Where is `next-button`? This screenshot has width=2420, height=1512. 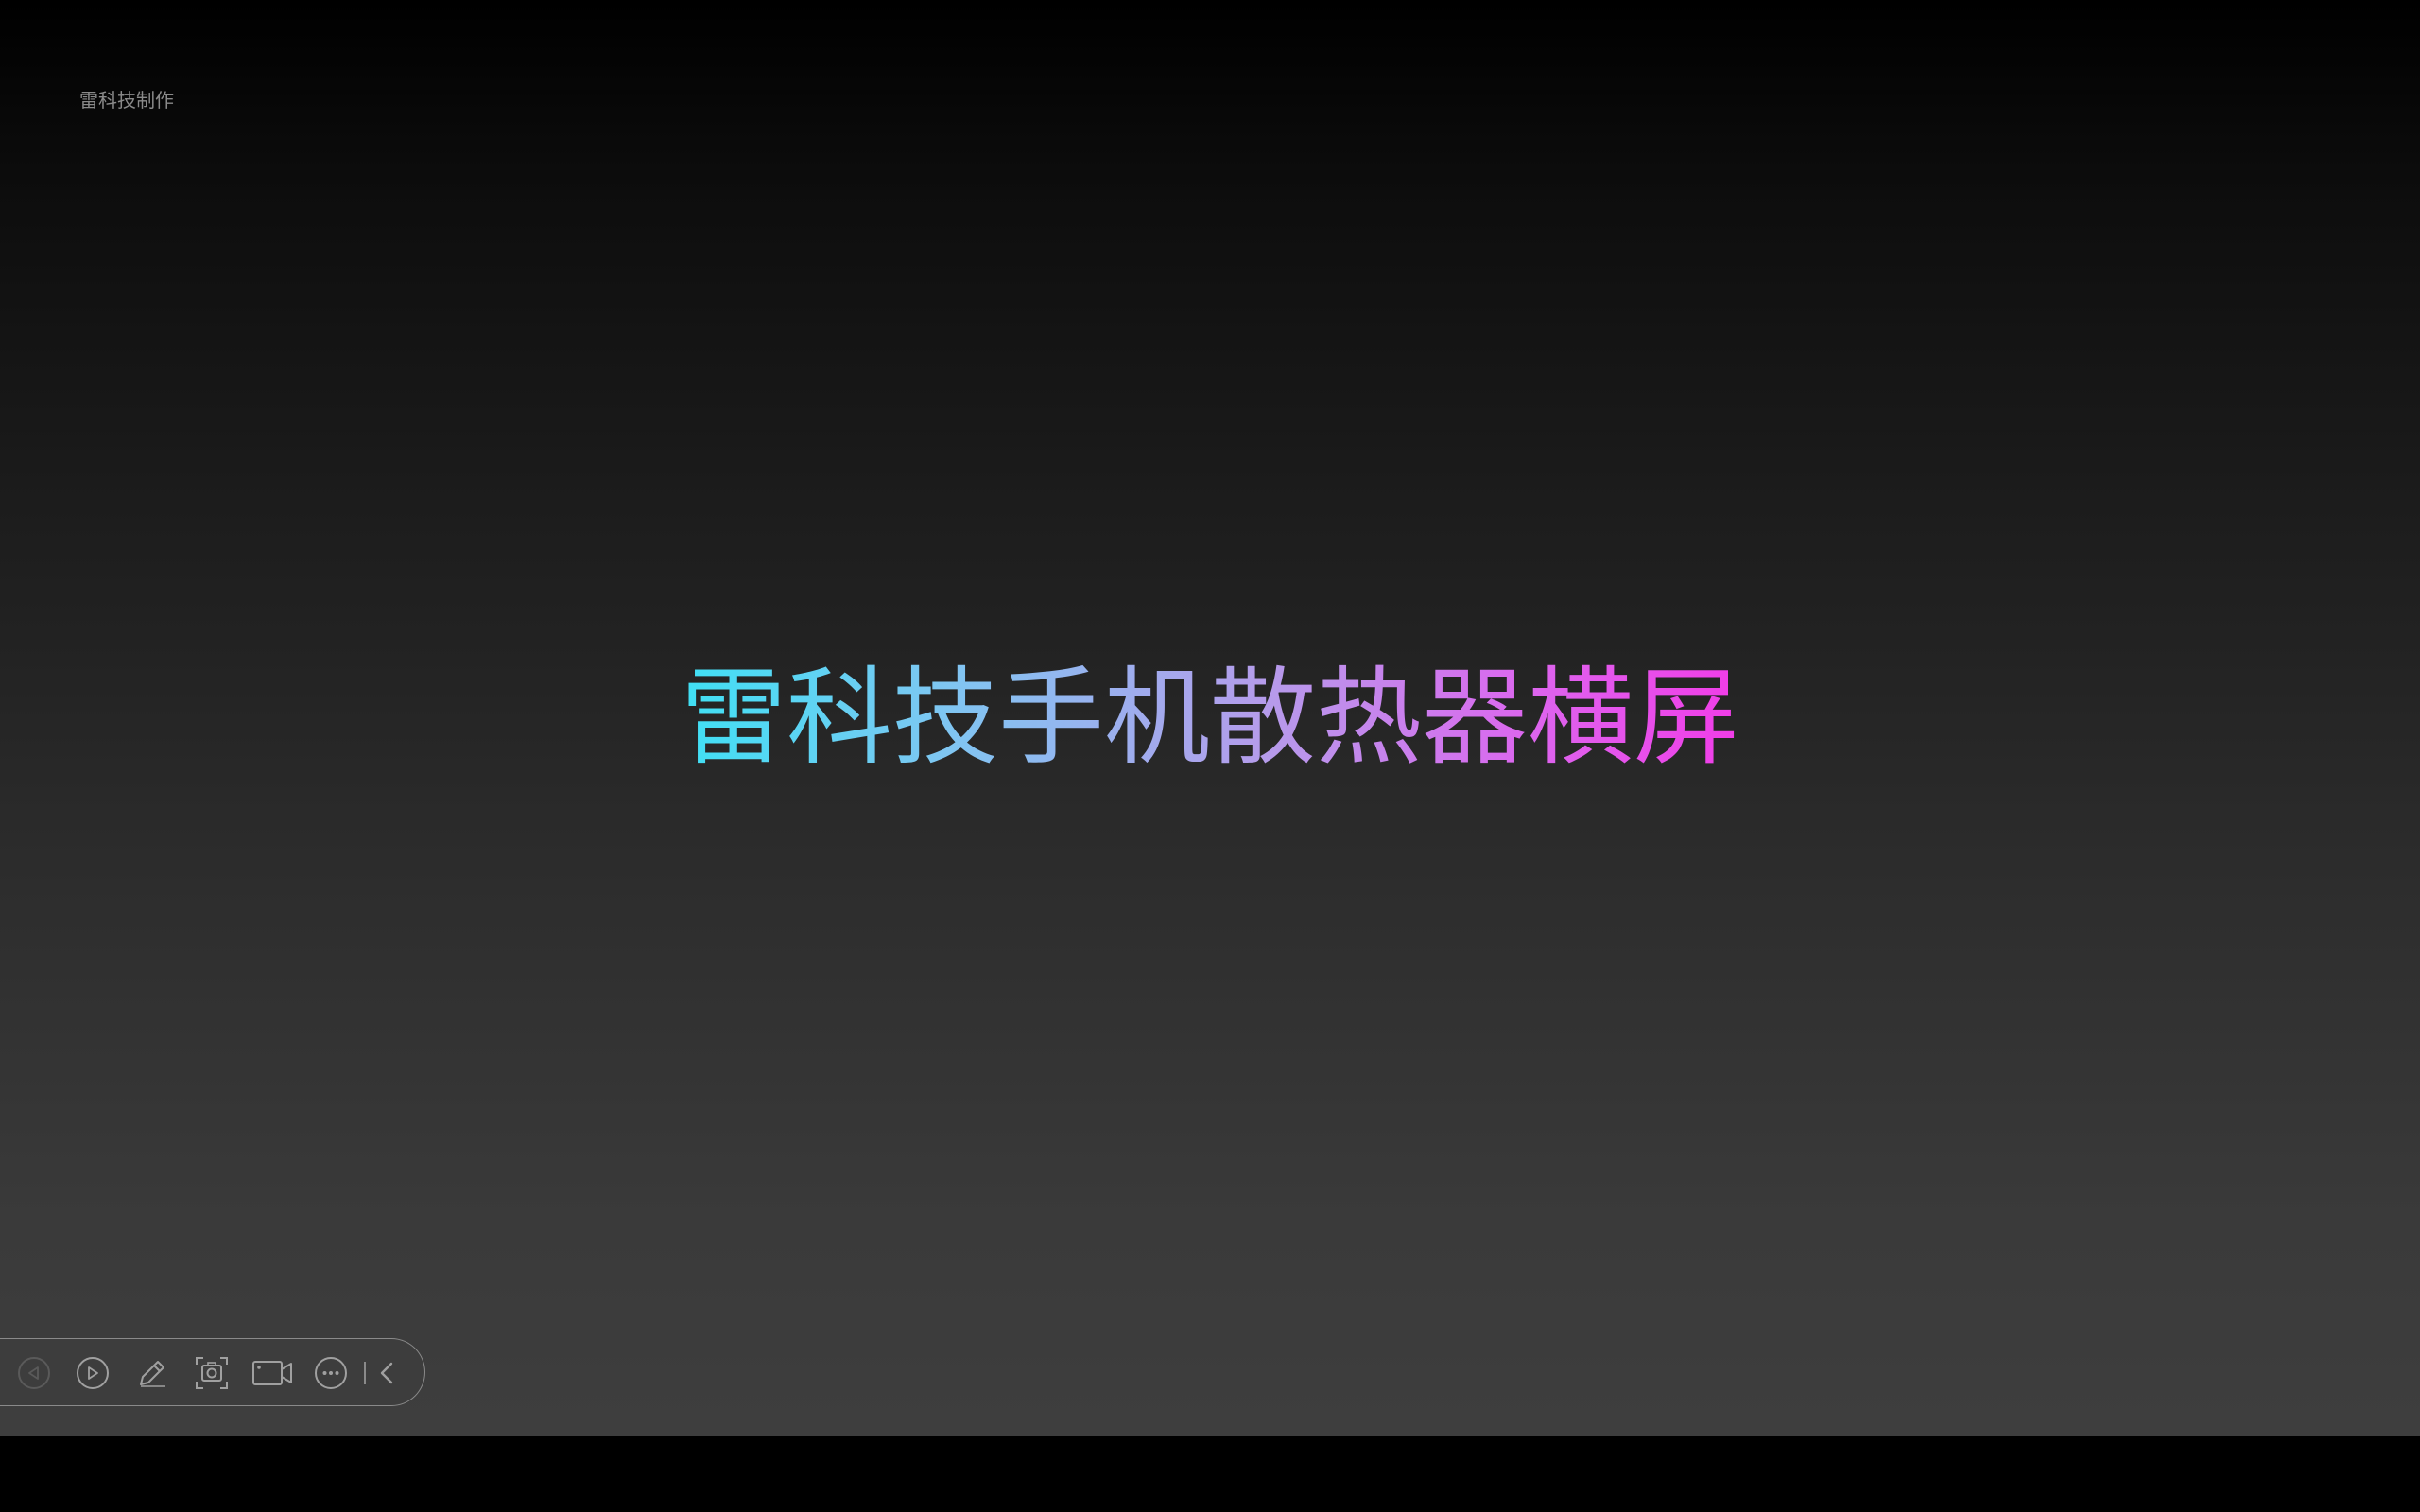 next-button is located at coordinates (93, 1373).